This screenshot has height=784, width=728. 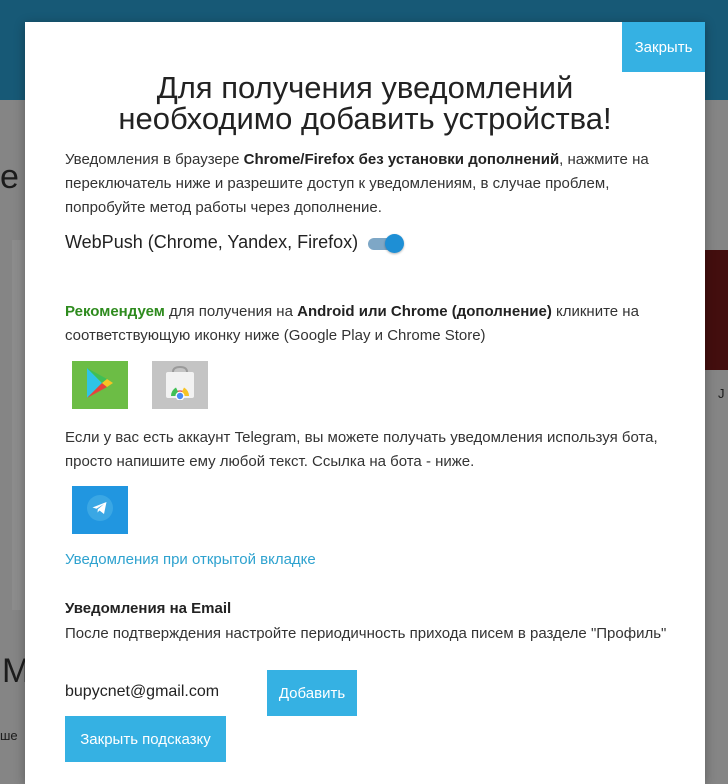 I want to click on recommend-text-part: для получения на, so click(x=231, y=311).